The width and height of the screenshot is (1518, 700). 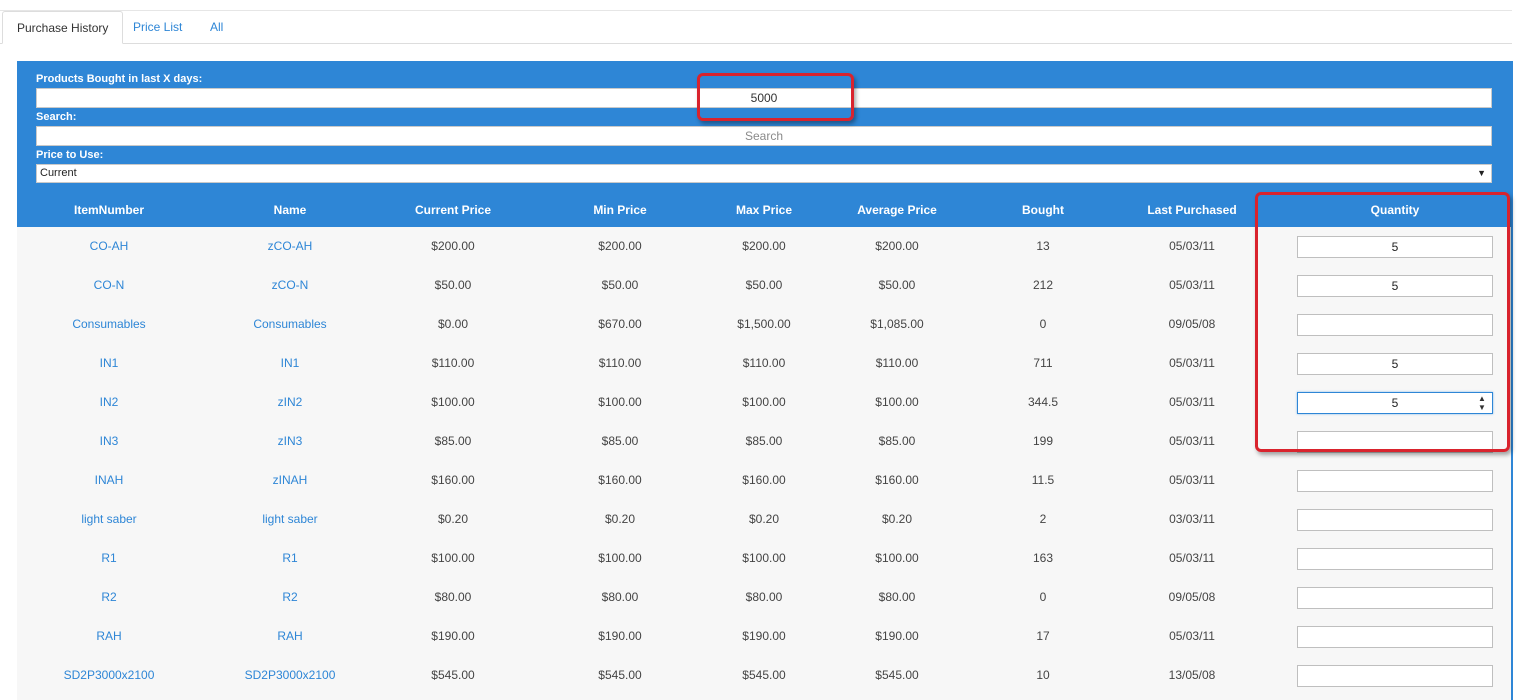 What do you see at coordinates (620, 441) in the screenshot?
I see `cell-min-price: $85.00` at bounding box center [620, 441].